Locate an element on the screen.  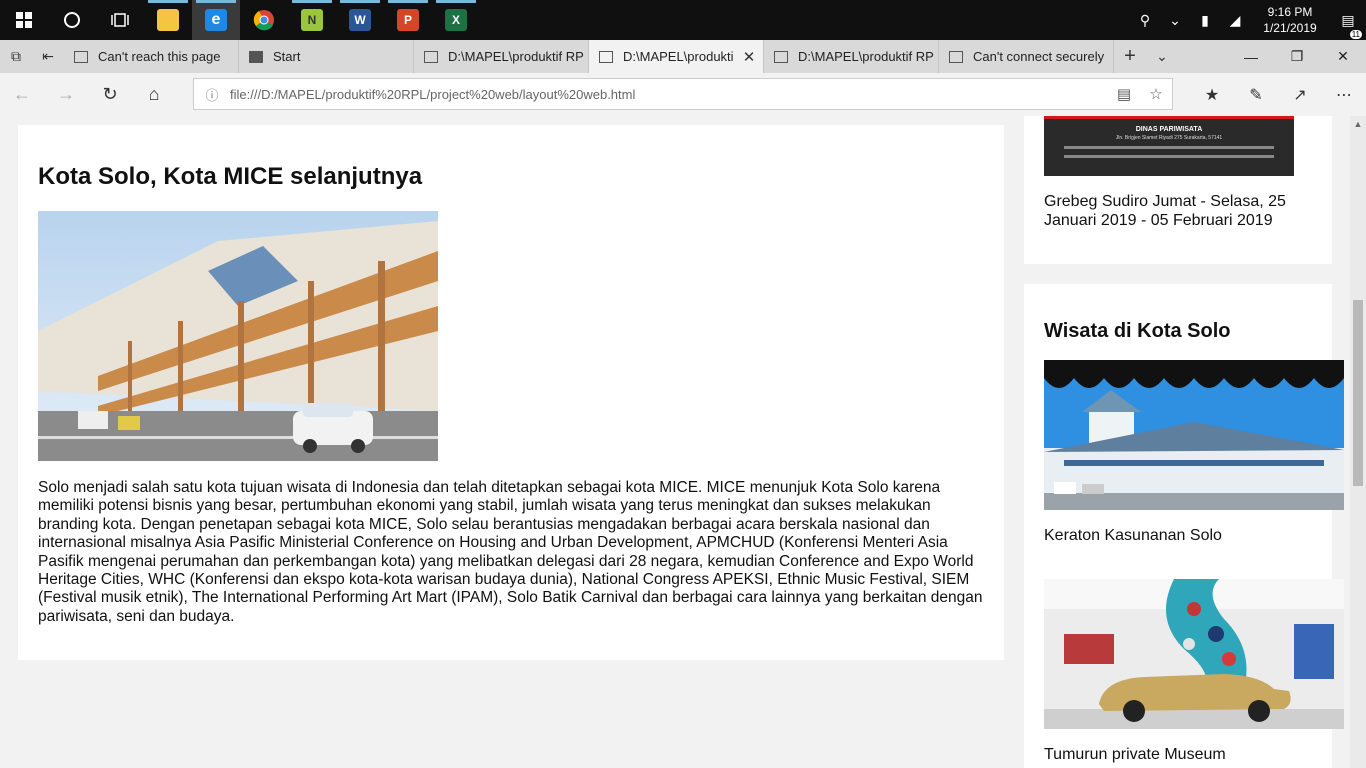
taskbar-chrome is located at coordinates (264, 20).